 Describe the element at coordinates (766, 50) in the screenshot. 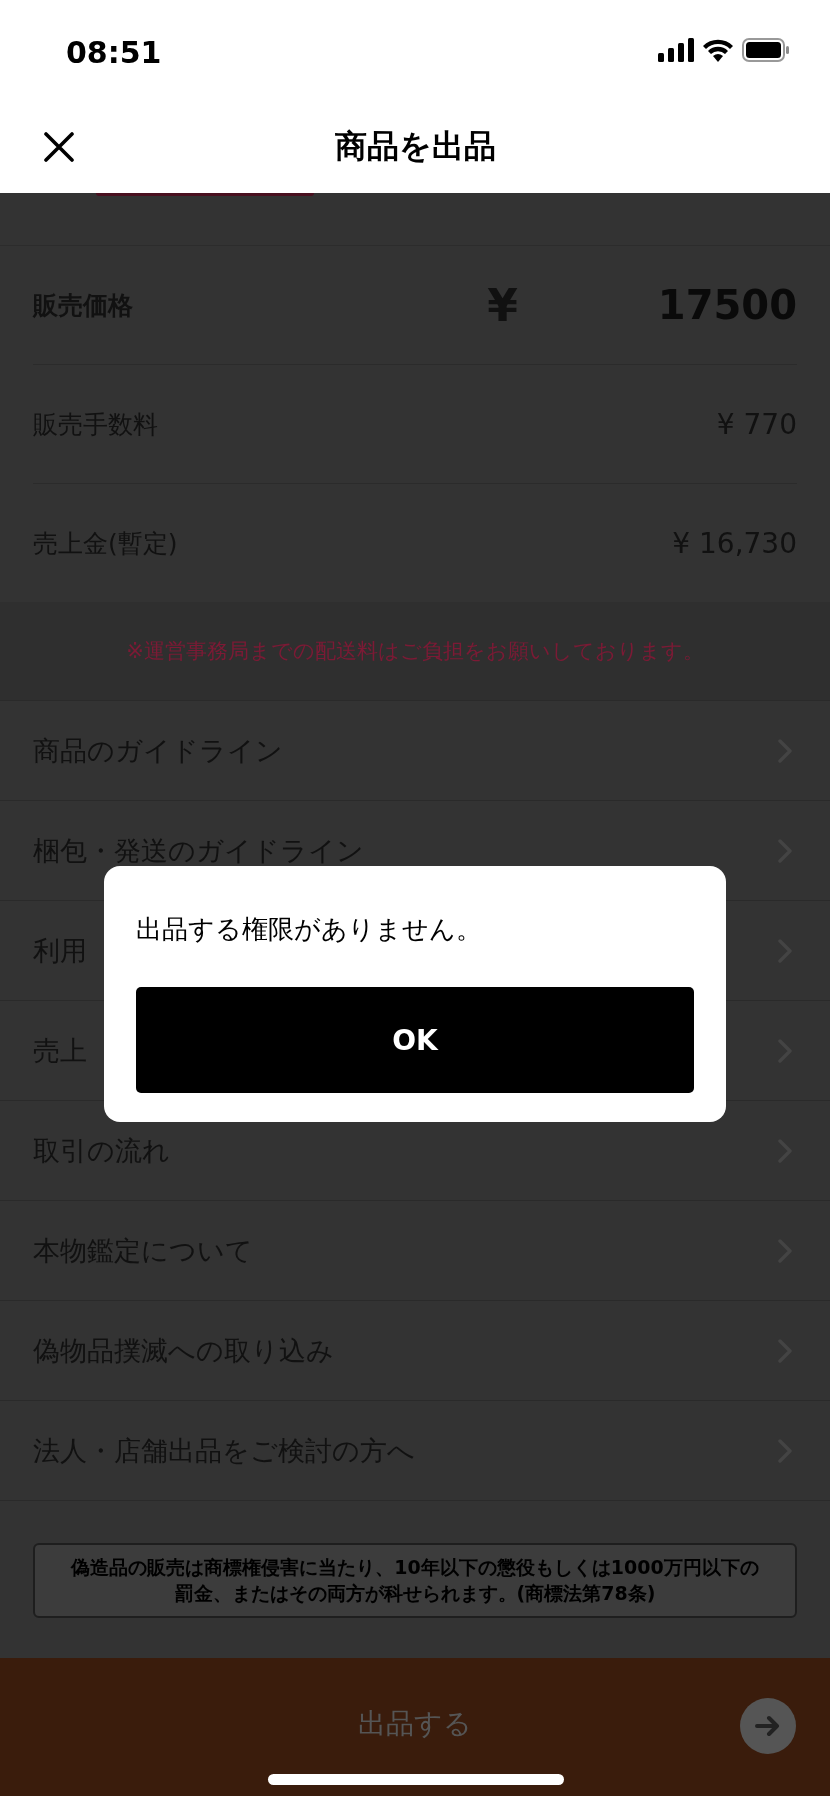

I see `battery-icon` at that location.